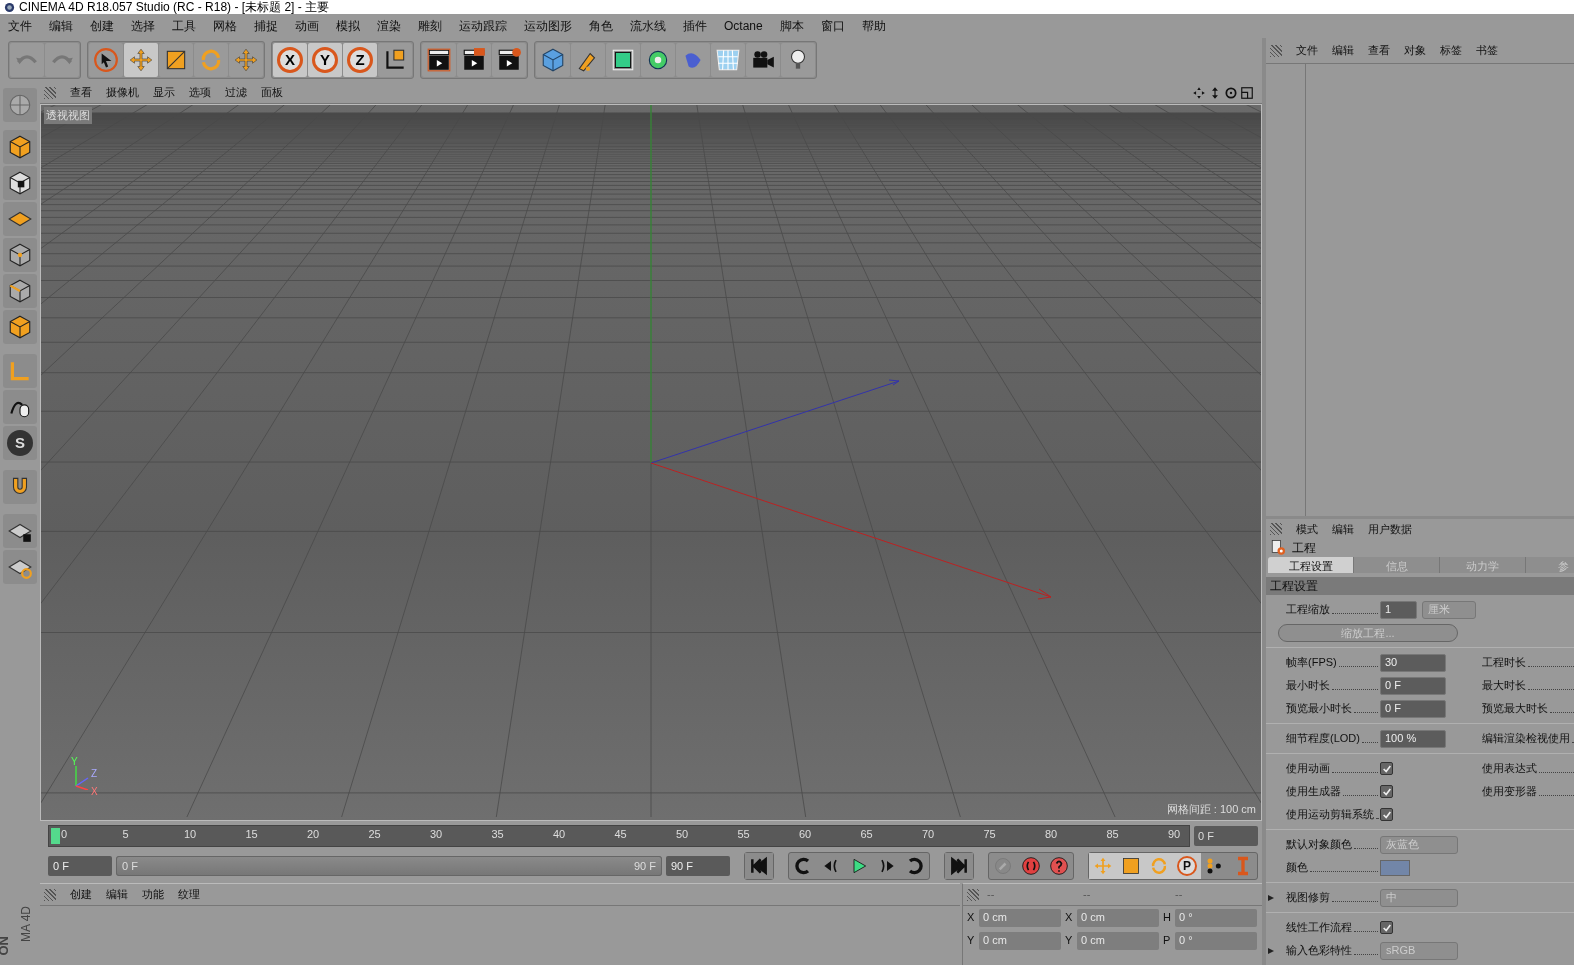 The width and height of the screenshot is (1574, 965). I want to click on menu-item: Octane, so click(743, 26).